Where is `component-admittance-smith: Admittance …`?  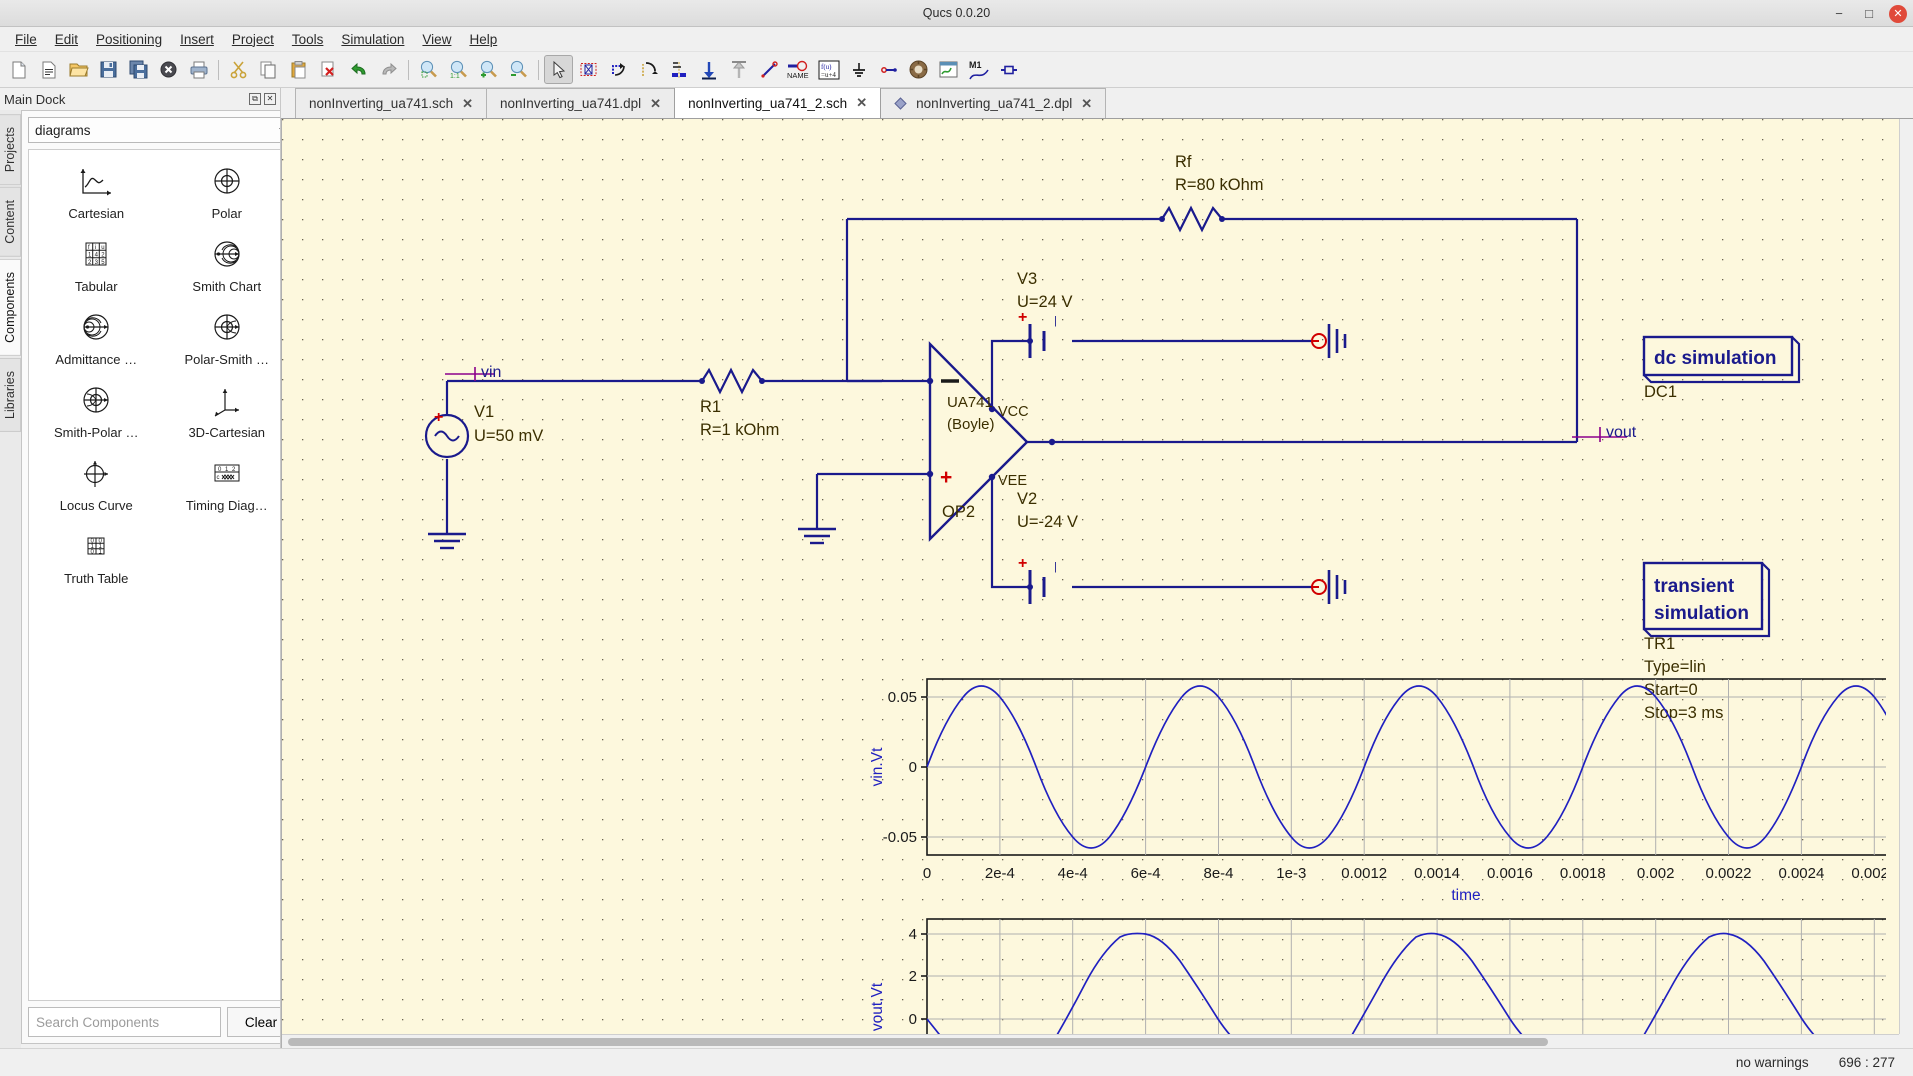
component-admittance-smith: Admittance … is located at coordinates (96, 338).